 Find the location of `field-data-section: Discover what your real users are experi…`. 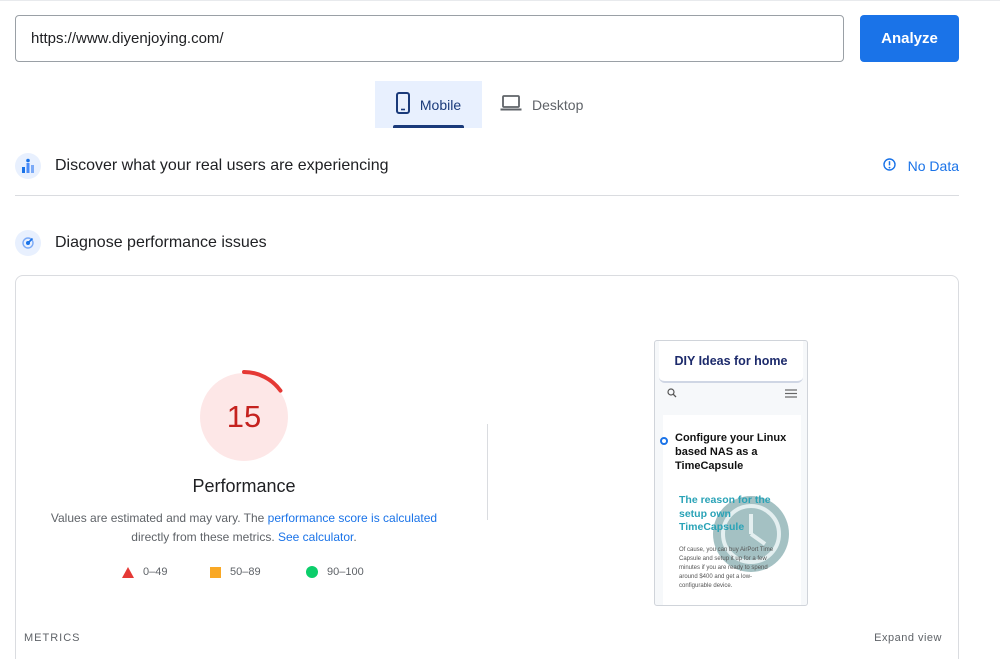

field-data-section: Discover what your real users are experi… is located at coordinates (487, 166).